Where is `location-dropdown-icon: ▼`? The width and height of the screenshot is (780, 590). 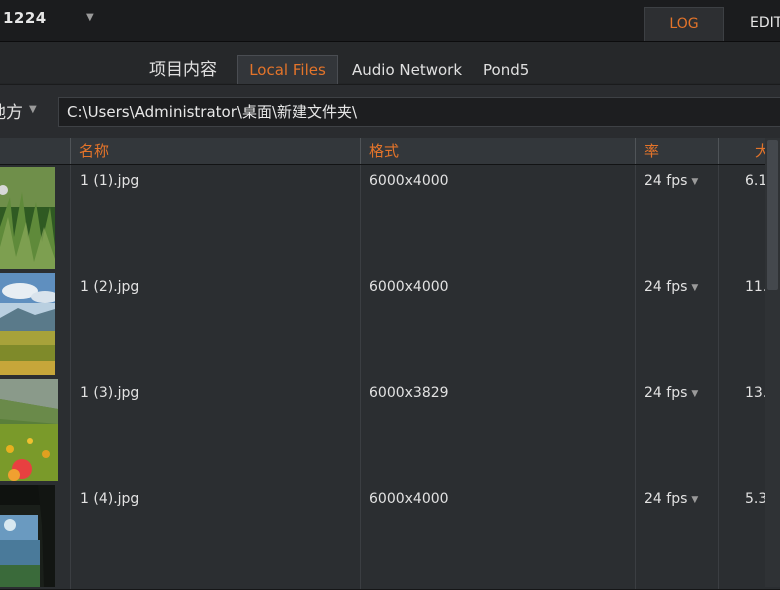
location-dropdown-icon: ▼ is located at coordinates (33, 109).